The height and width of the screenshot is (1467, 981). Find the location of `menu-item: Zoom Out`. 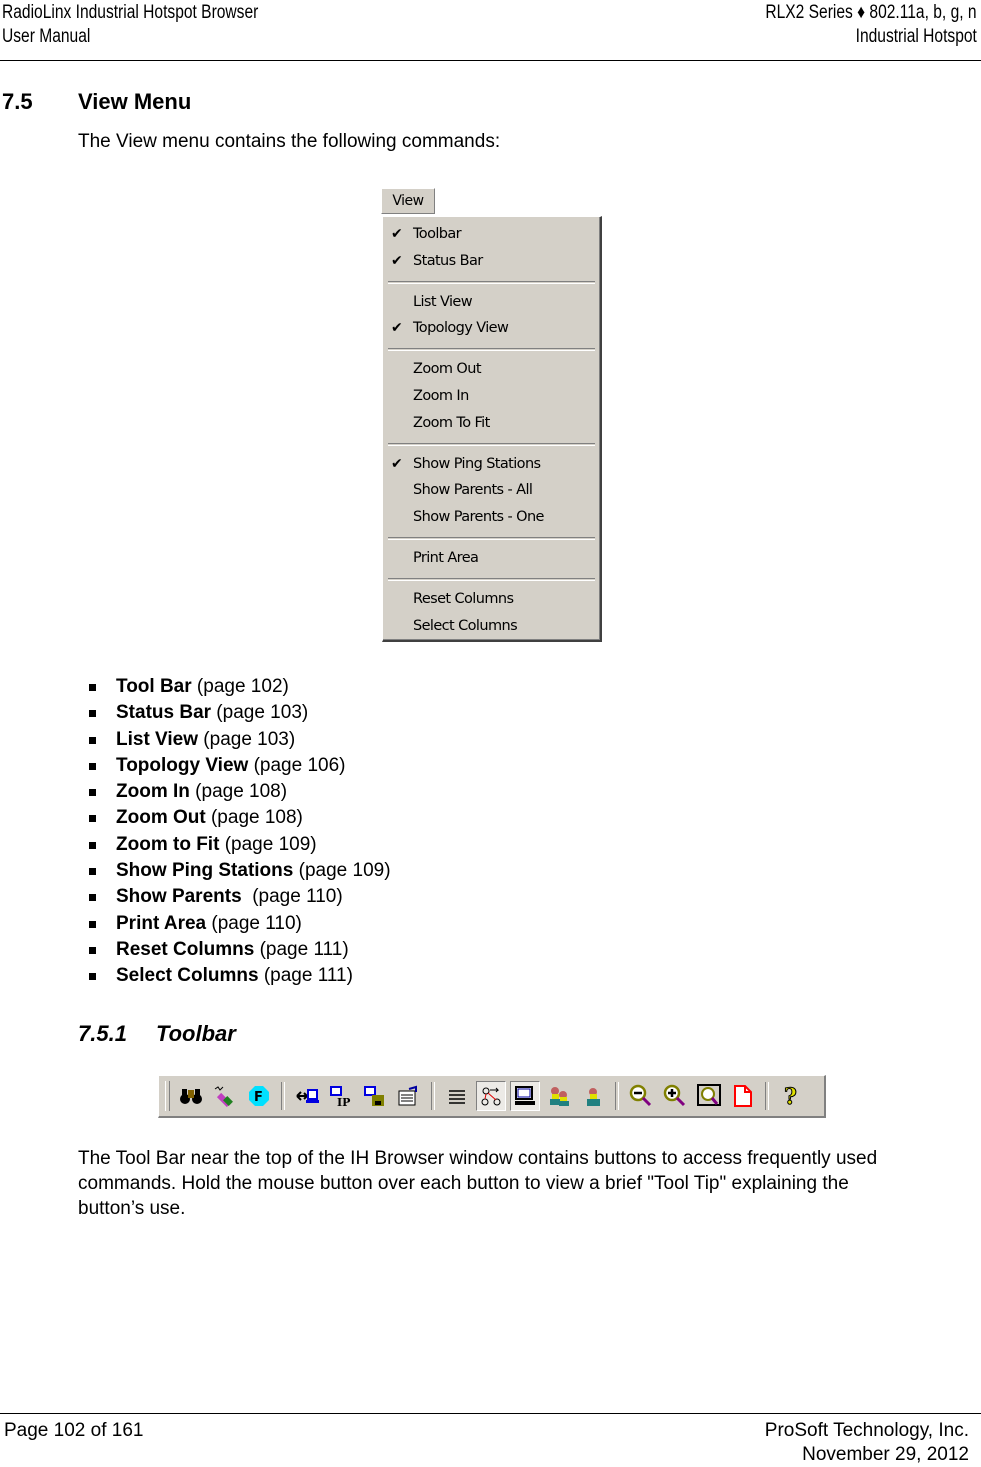

menu-item: Zoom Out is located at coordinates (491, 369).